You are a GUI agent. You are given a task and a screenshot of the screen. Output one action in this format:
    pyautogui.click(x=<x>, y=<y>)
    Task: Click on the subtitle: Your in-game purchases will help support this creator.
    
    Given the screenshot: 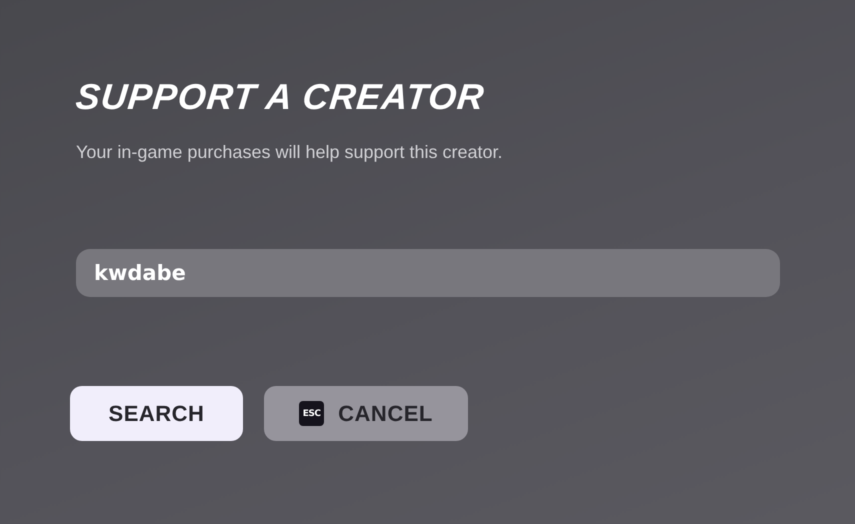 What is the action you would take?
    pyautogui.click(x=290, y=152)
    